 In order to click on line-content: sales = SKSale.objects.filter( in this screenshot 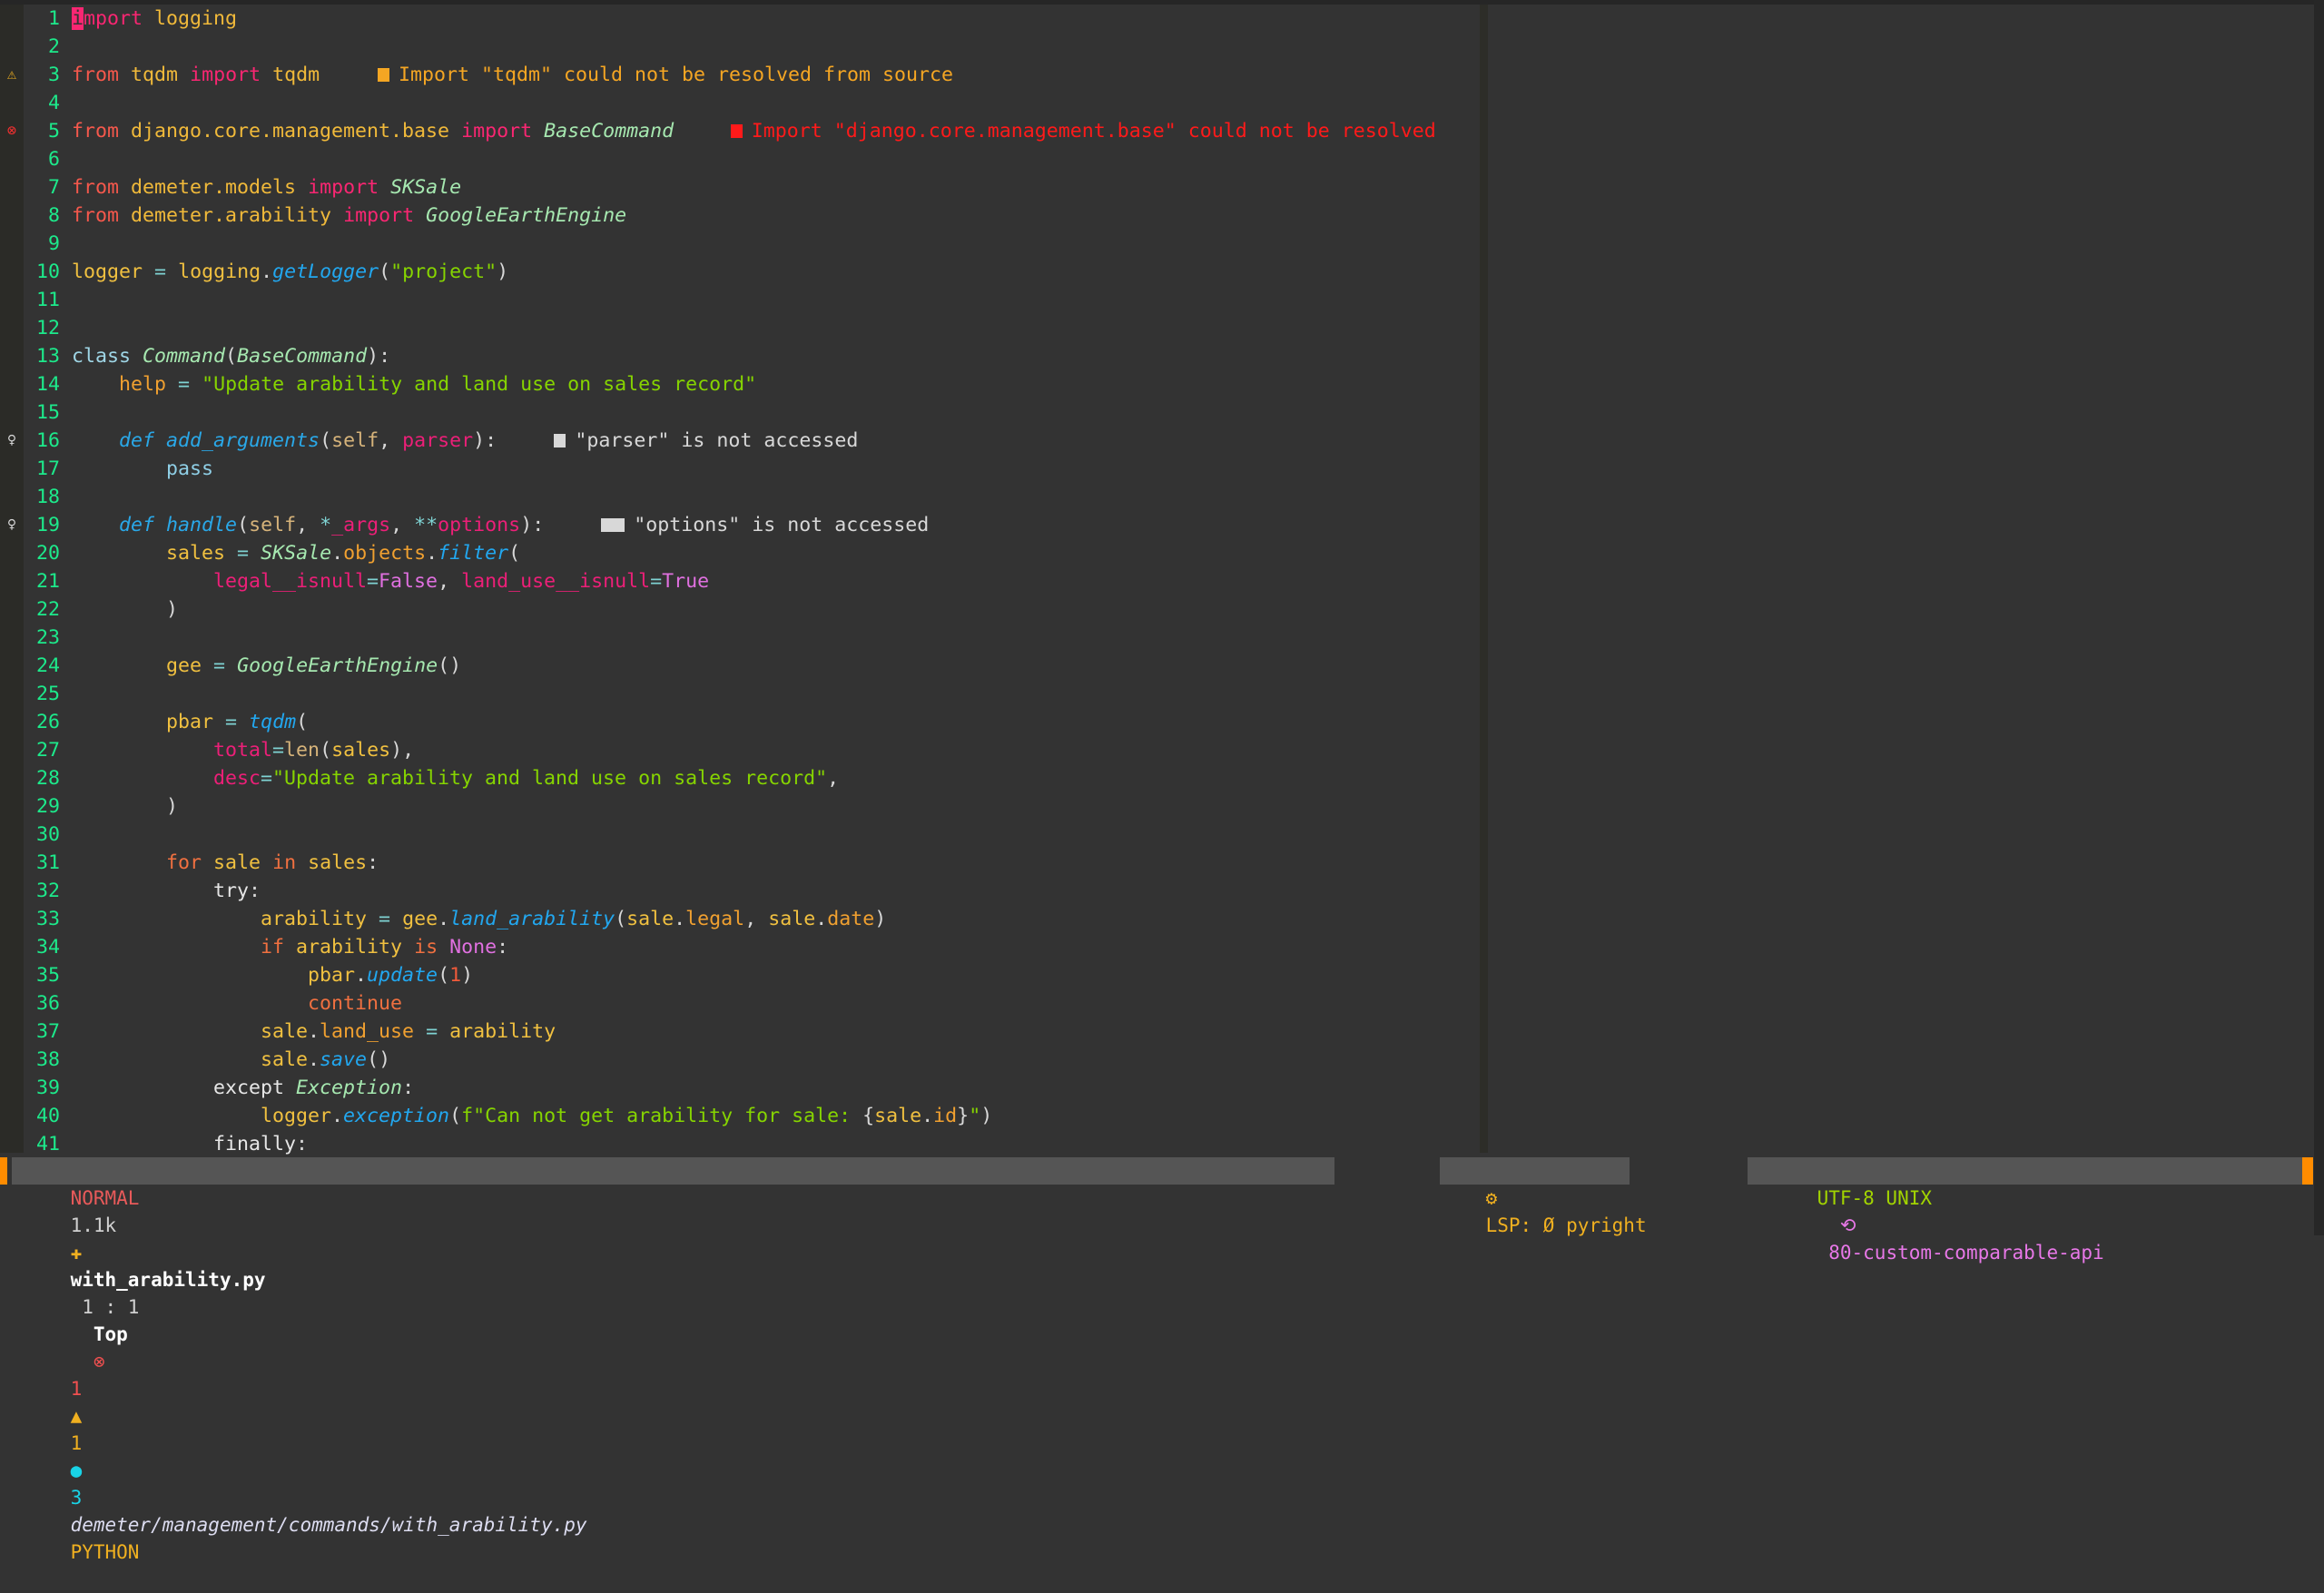, I will do `click(296, 553)`.